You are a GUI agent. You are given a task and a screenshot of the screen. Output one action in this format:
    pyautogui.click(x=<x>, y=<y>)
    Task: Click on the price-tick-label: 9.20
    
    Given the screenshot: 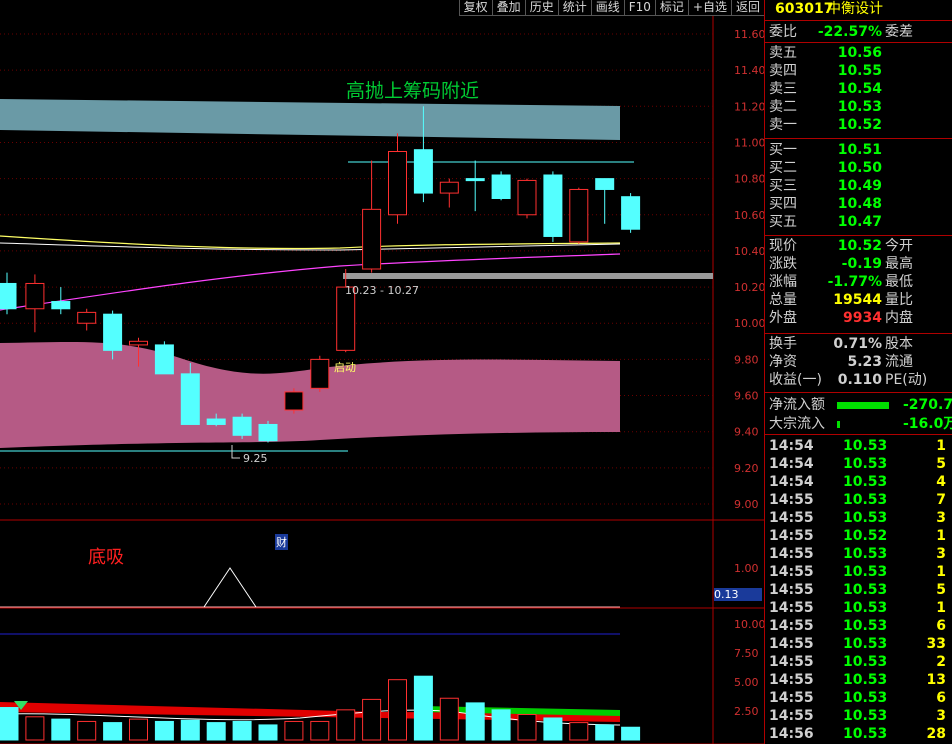 What is the action you would take?
    pyautogui.click(x=746, y=468)
    